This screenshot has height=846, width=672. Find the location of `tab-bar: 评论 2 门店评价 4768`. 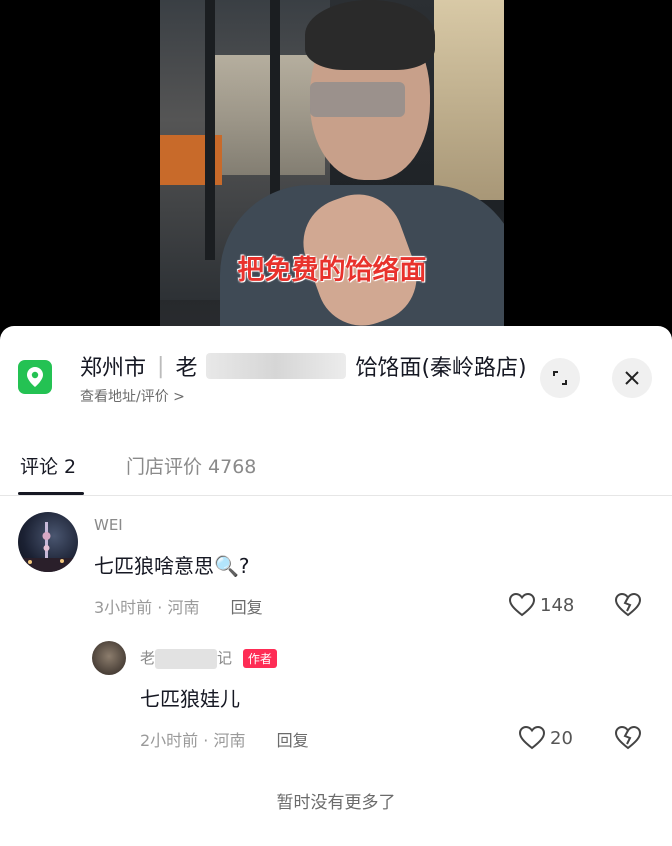

tab-bar: 评论 2 门店评价 4768 is located at coordinates (336, 471).